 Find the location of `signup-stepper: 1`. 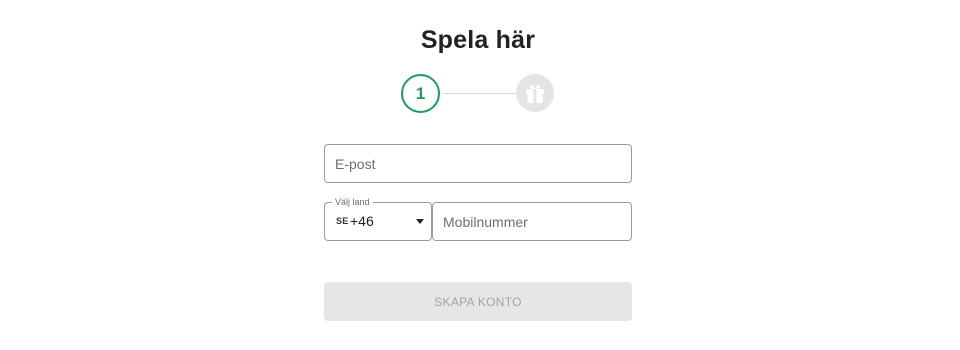

signup-stepper: 1 is located at coordinates (478, 93).